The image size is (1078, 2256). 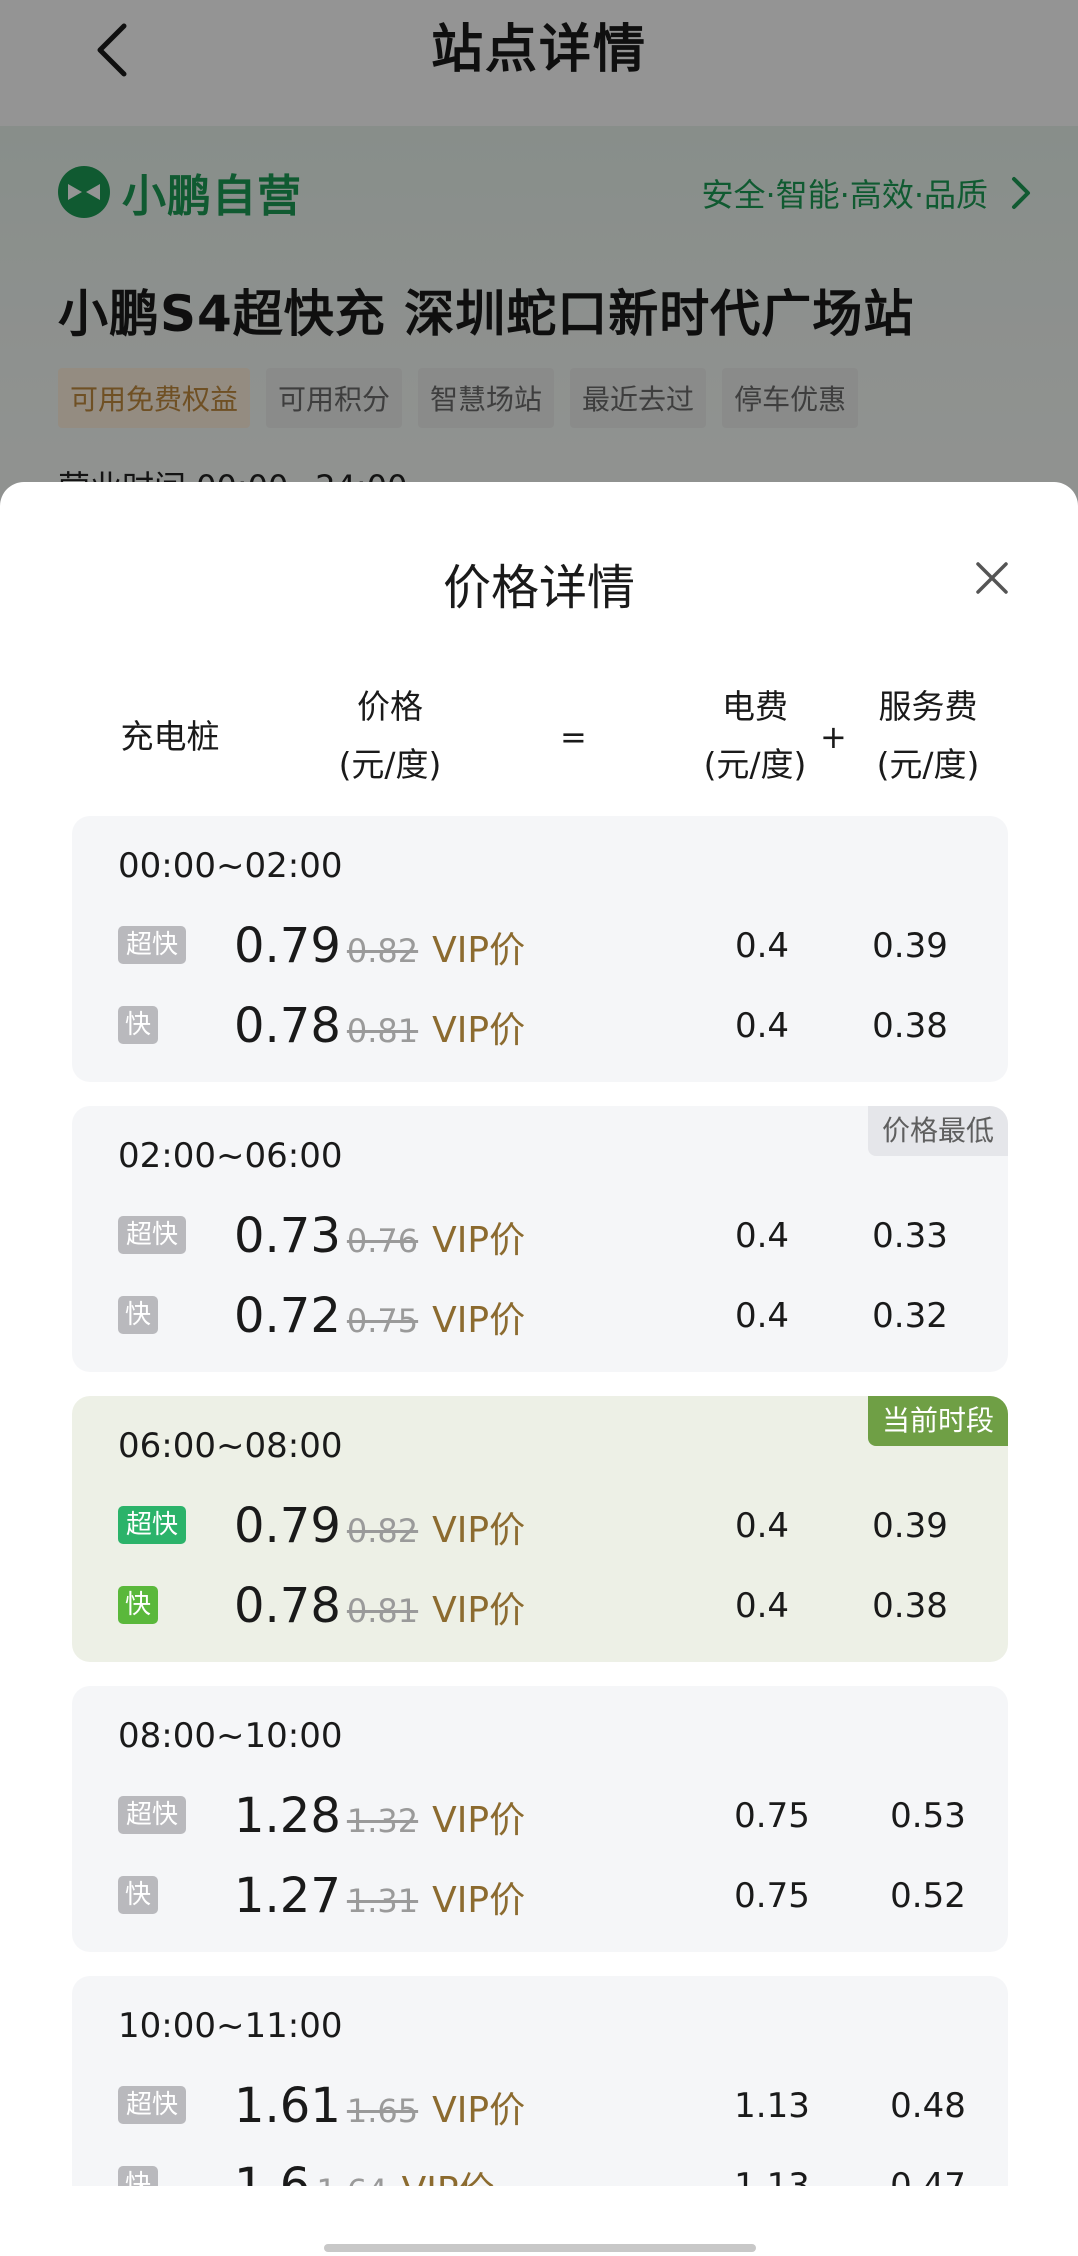 I want to click on price-group: 1.27 1.31 VIP价, so click(x=379, y=1896).